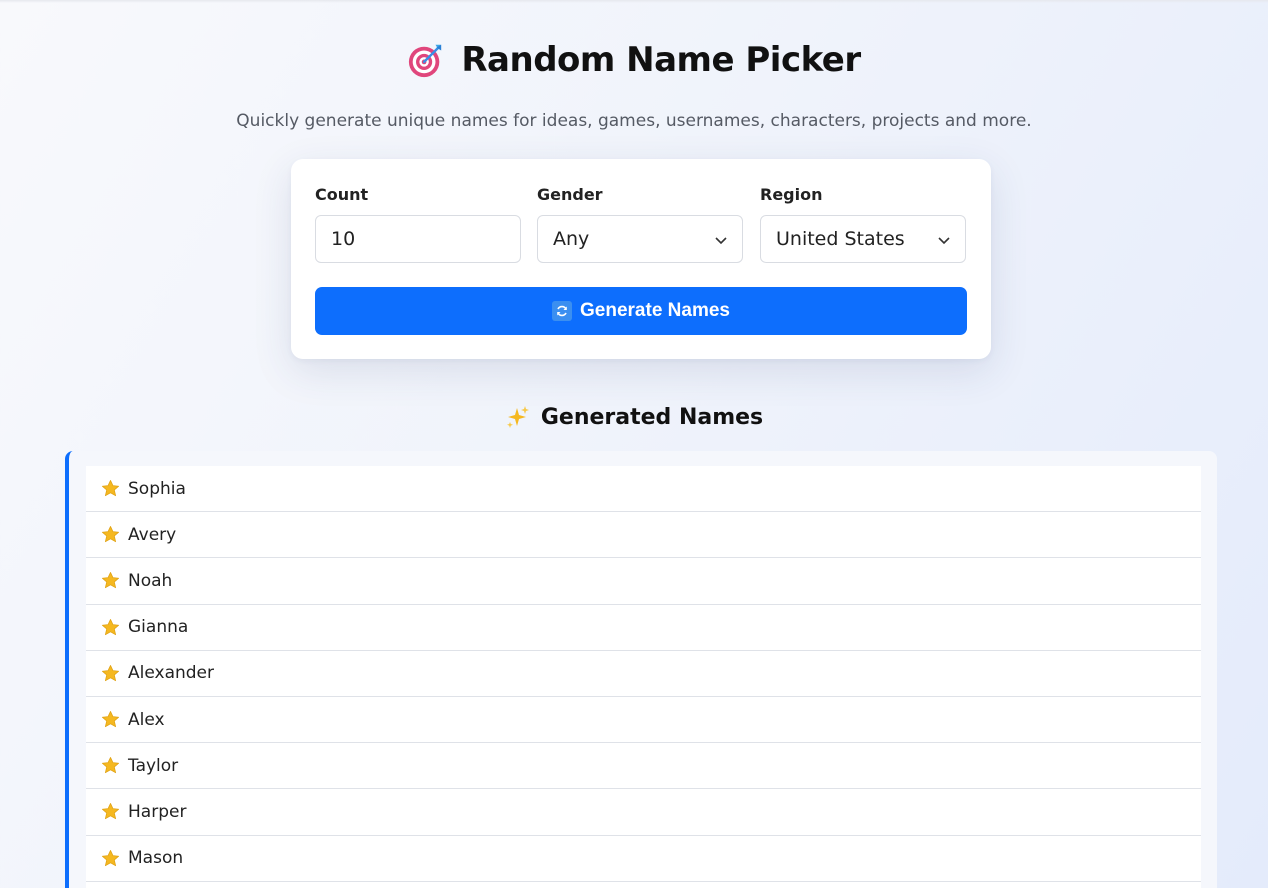 The width and height of the screenshot is (1268, 888). Describe the element at coordinates (157, 488) in the screenshot. I see `list-item-name: Sophia` at that location.